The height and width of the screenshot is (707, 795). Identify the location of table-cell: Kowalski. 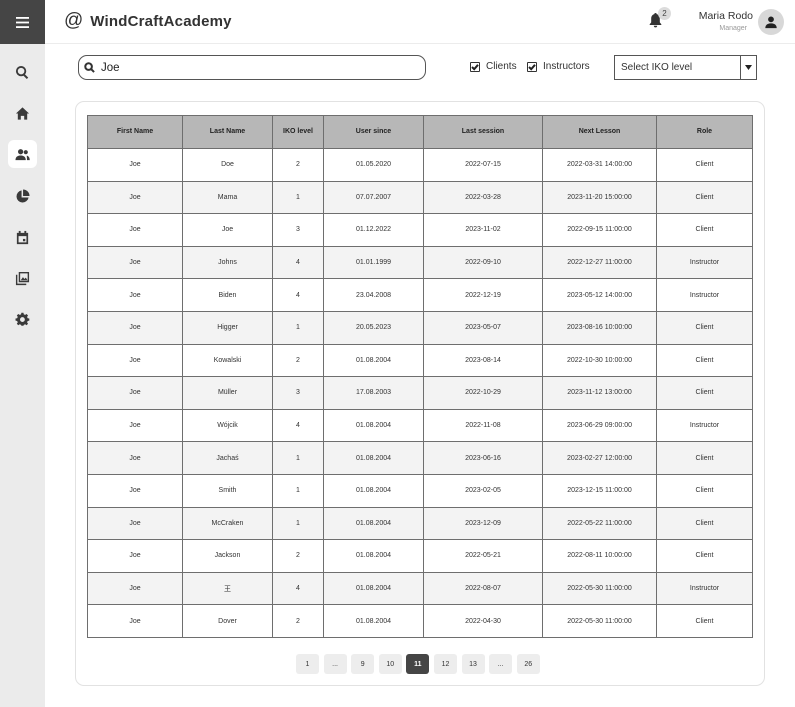
(227, 360).